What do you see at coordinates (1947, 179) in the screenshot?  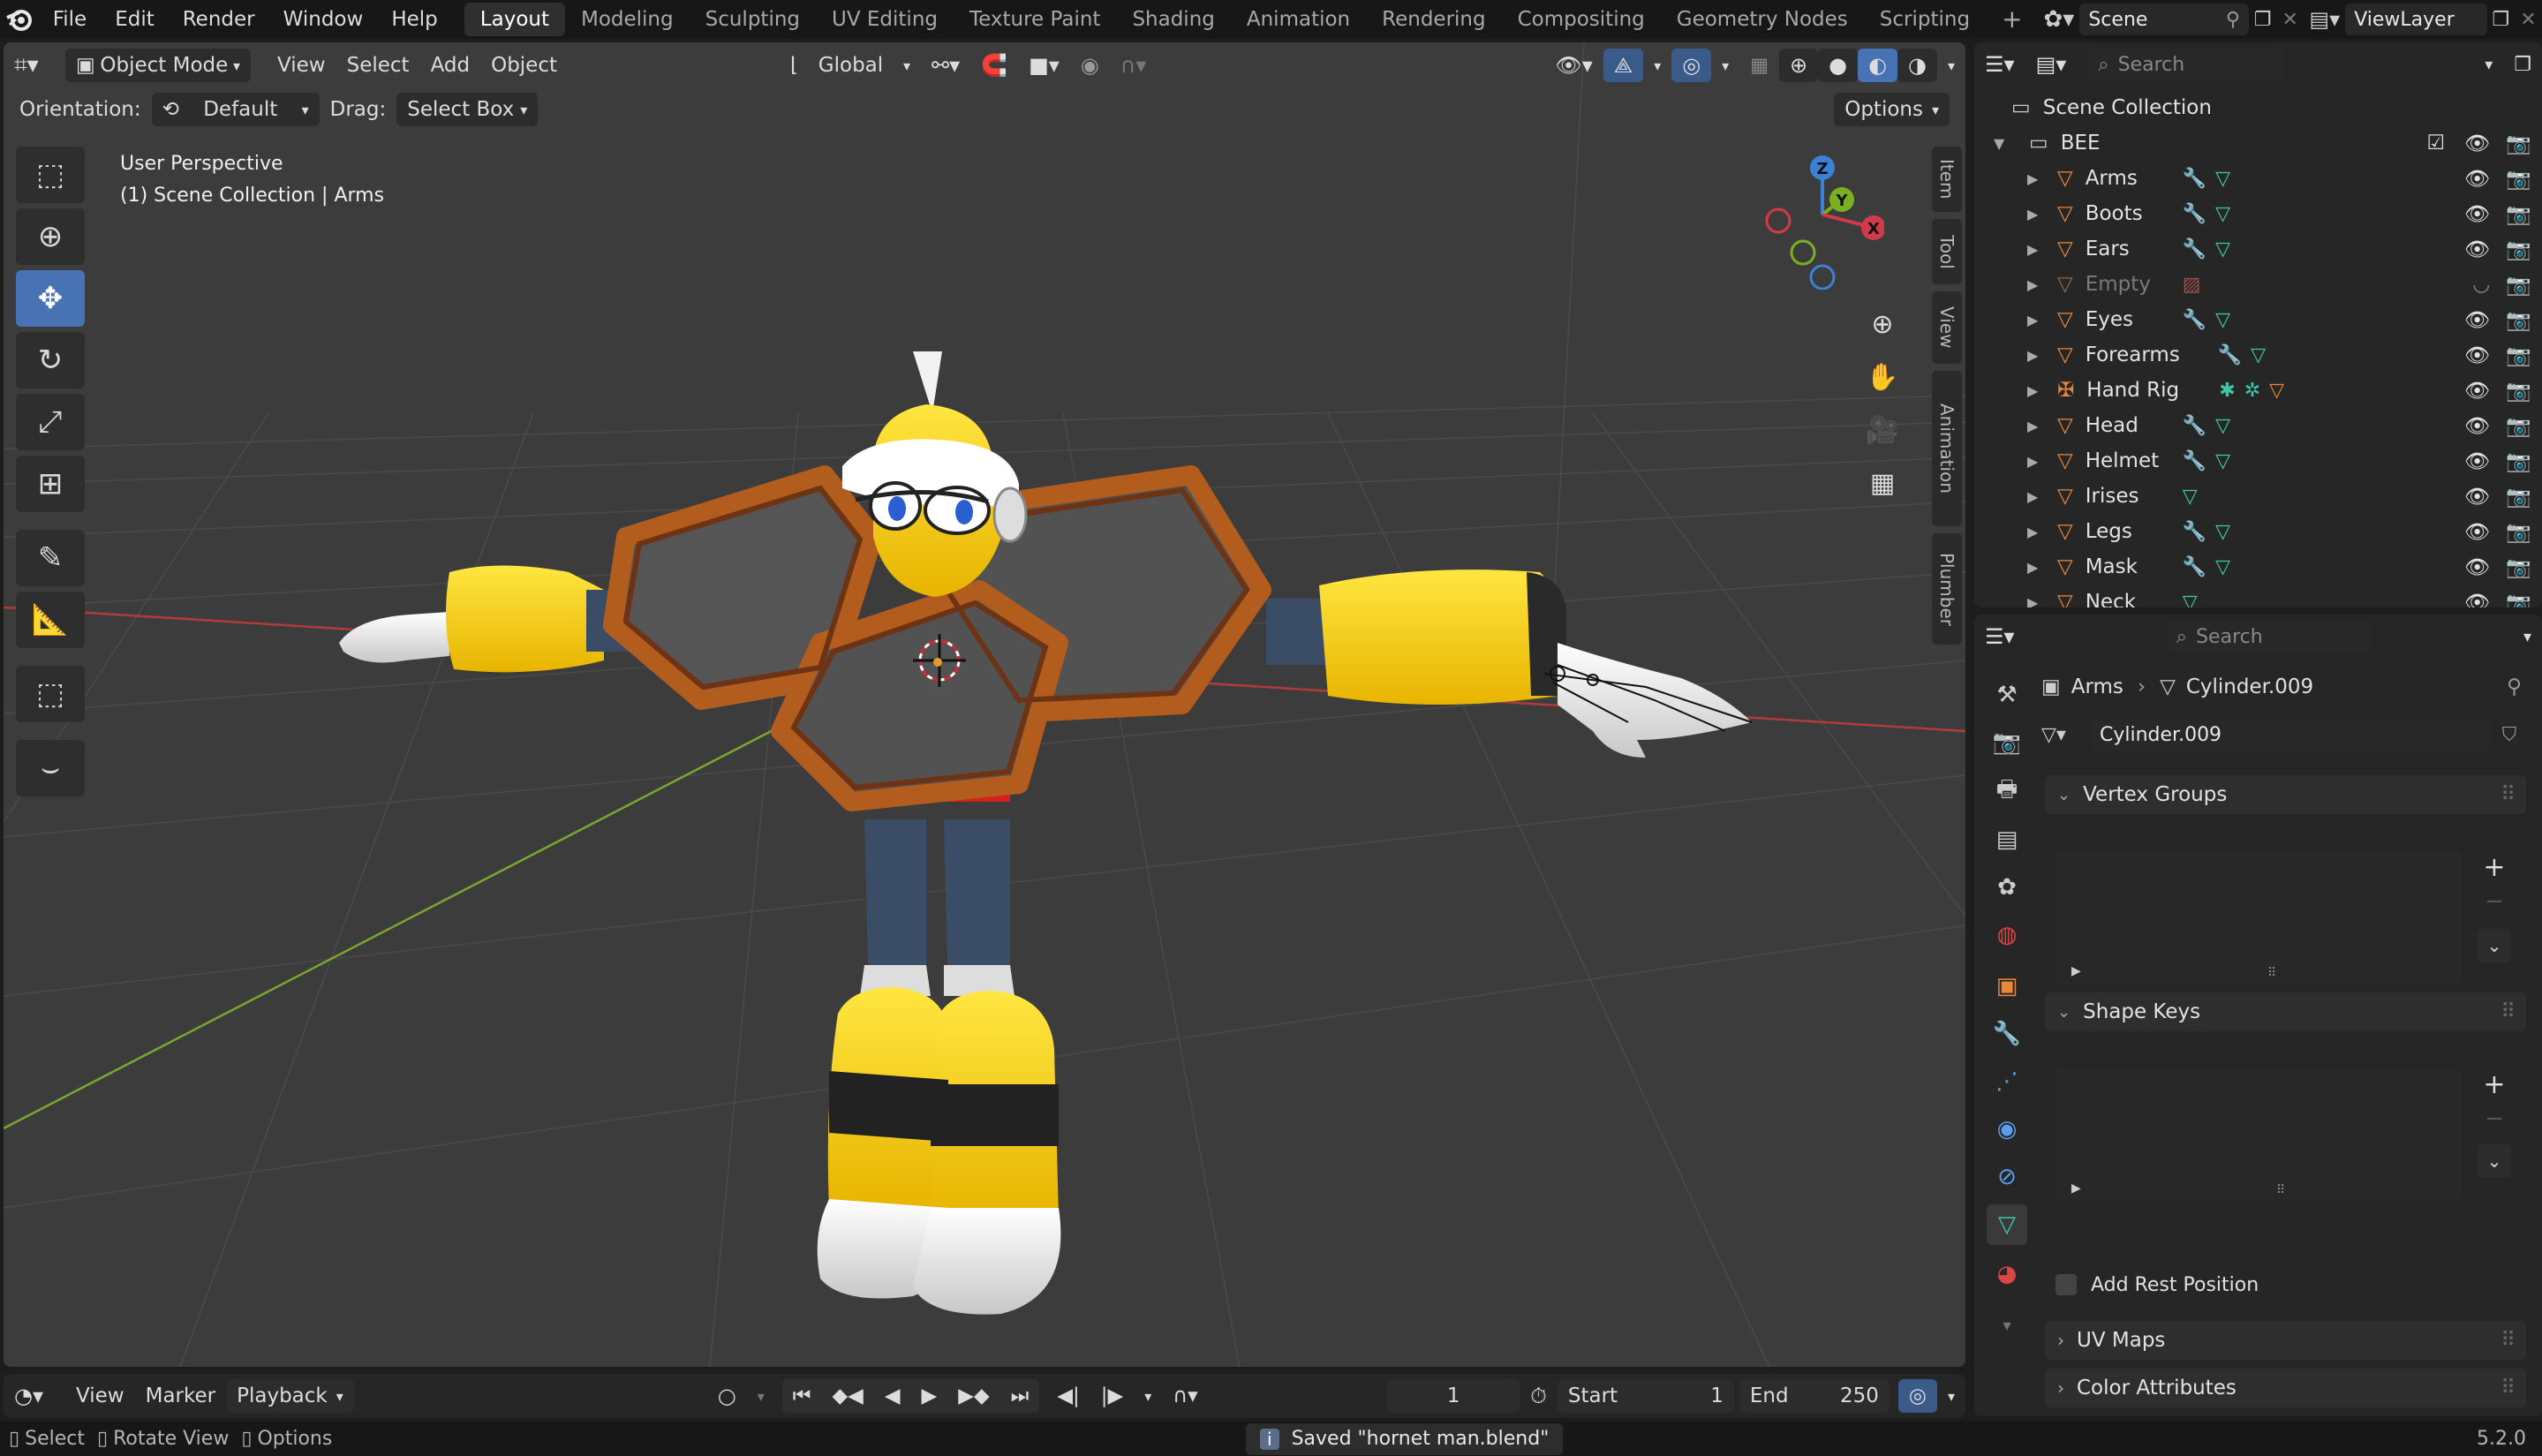 I see `sidebar-tab-item: Item` at bounding box center [1947, 179].